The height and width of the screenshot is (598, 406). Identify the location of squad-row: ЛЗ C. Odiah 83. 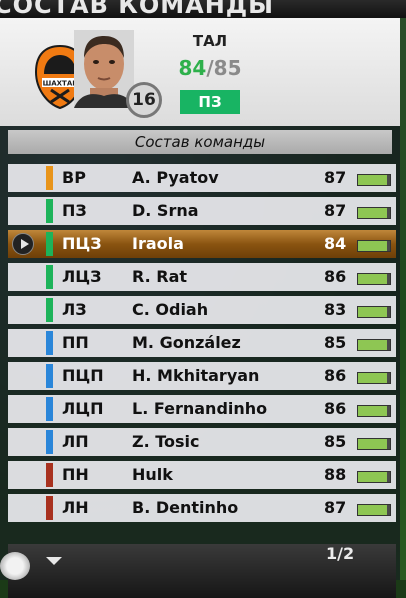
(202, 310).